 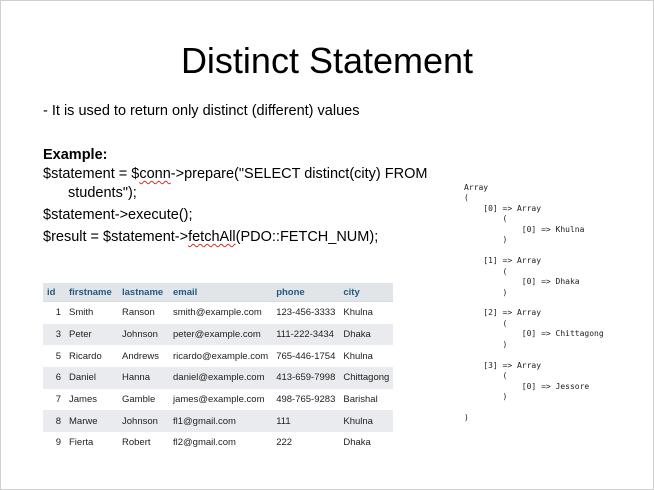 I want to click on cell-firstname: Ricardo, so click(x=91, y=356).